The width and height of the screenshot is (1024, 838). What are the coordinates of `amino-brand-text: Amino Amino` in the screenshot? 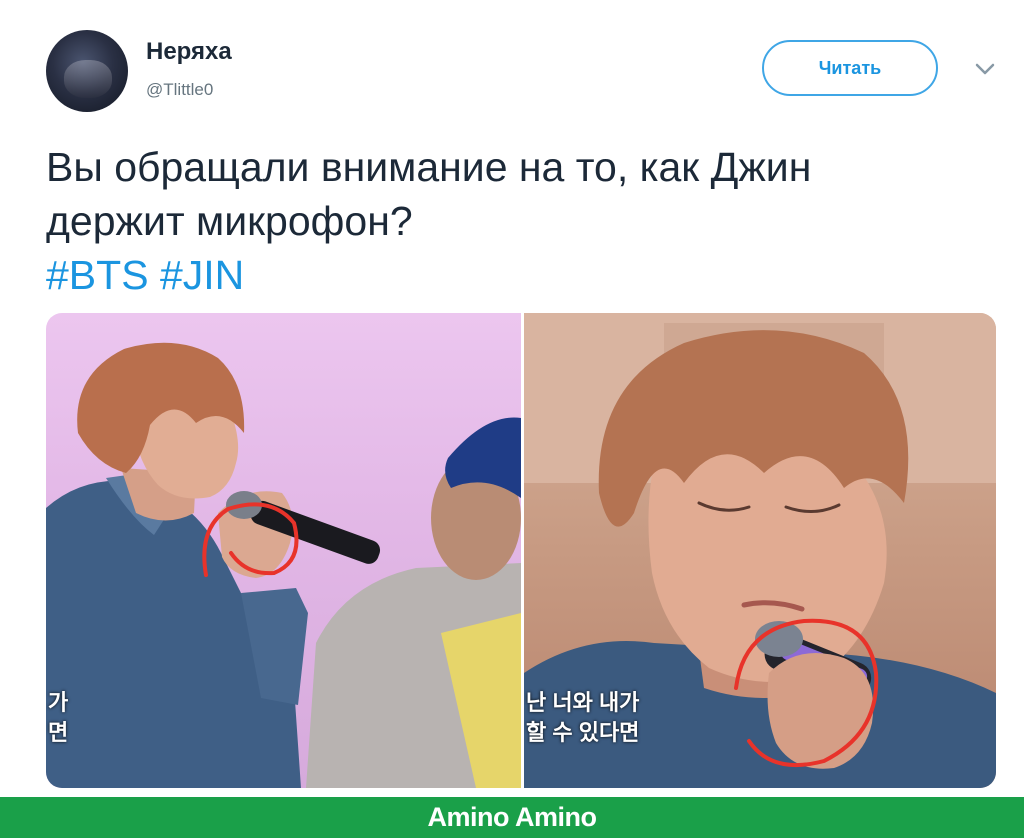 It's located at (512, 817).